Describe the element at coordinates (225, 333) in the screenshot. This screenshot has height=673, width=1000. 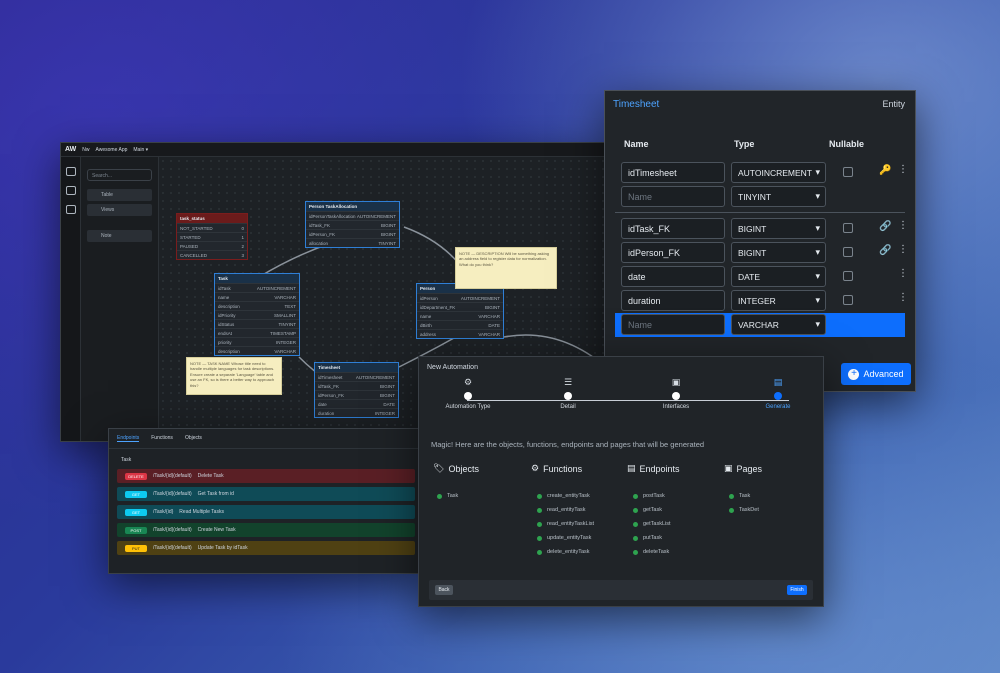
I see `table-cell: endsAt` at that location.